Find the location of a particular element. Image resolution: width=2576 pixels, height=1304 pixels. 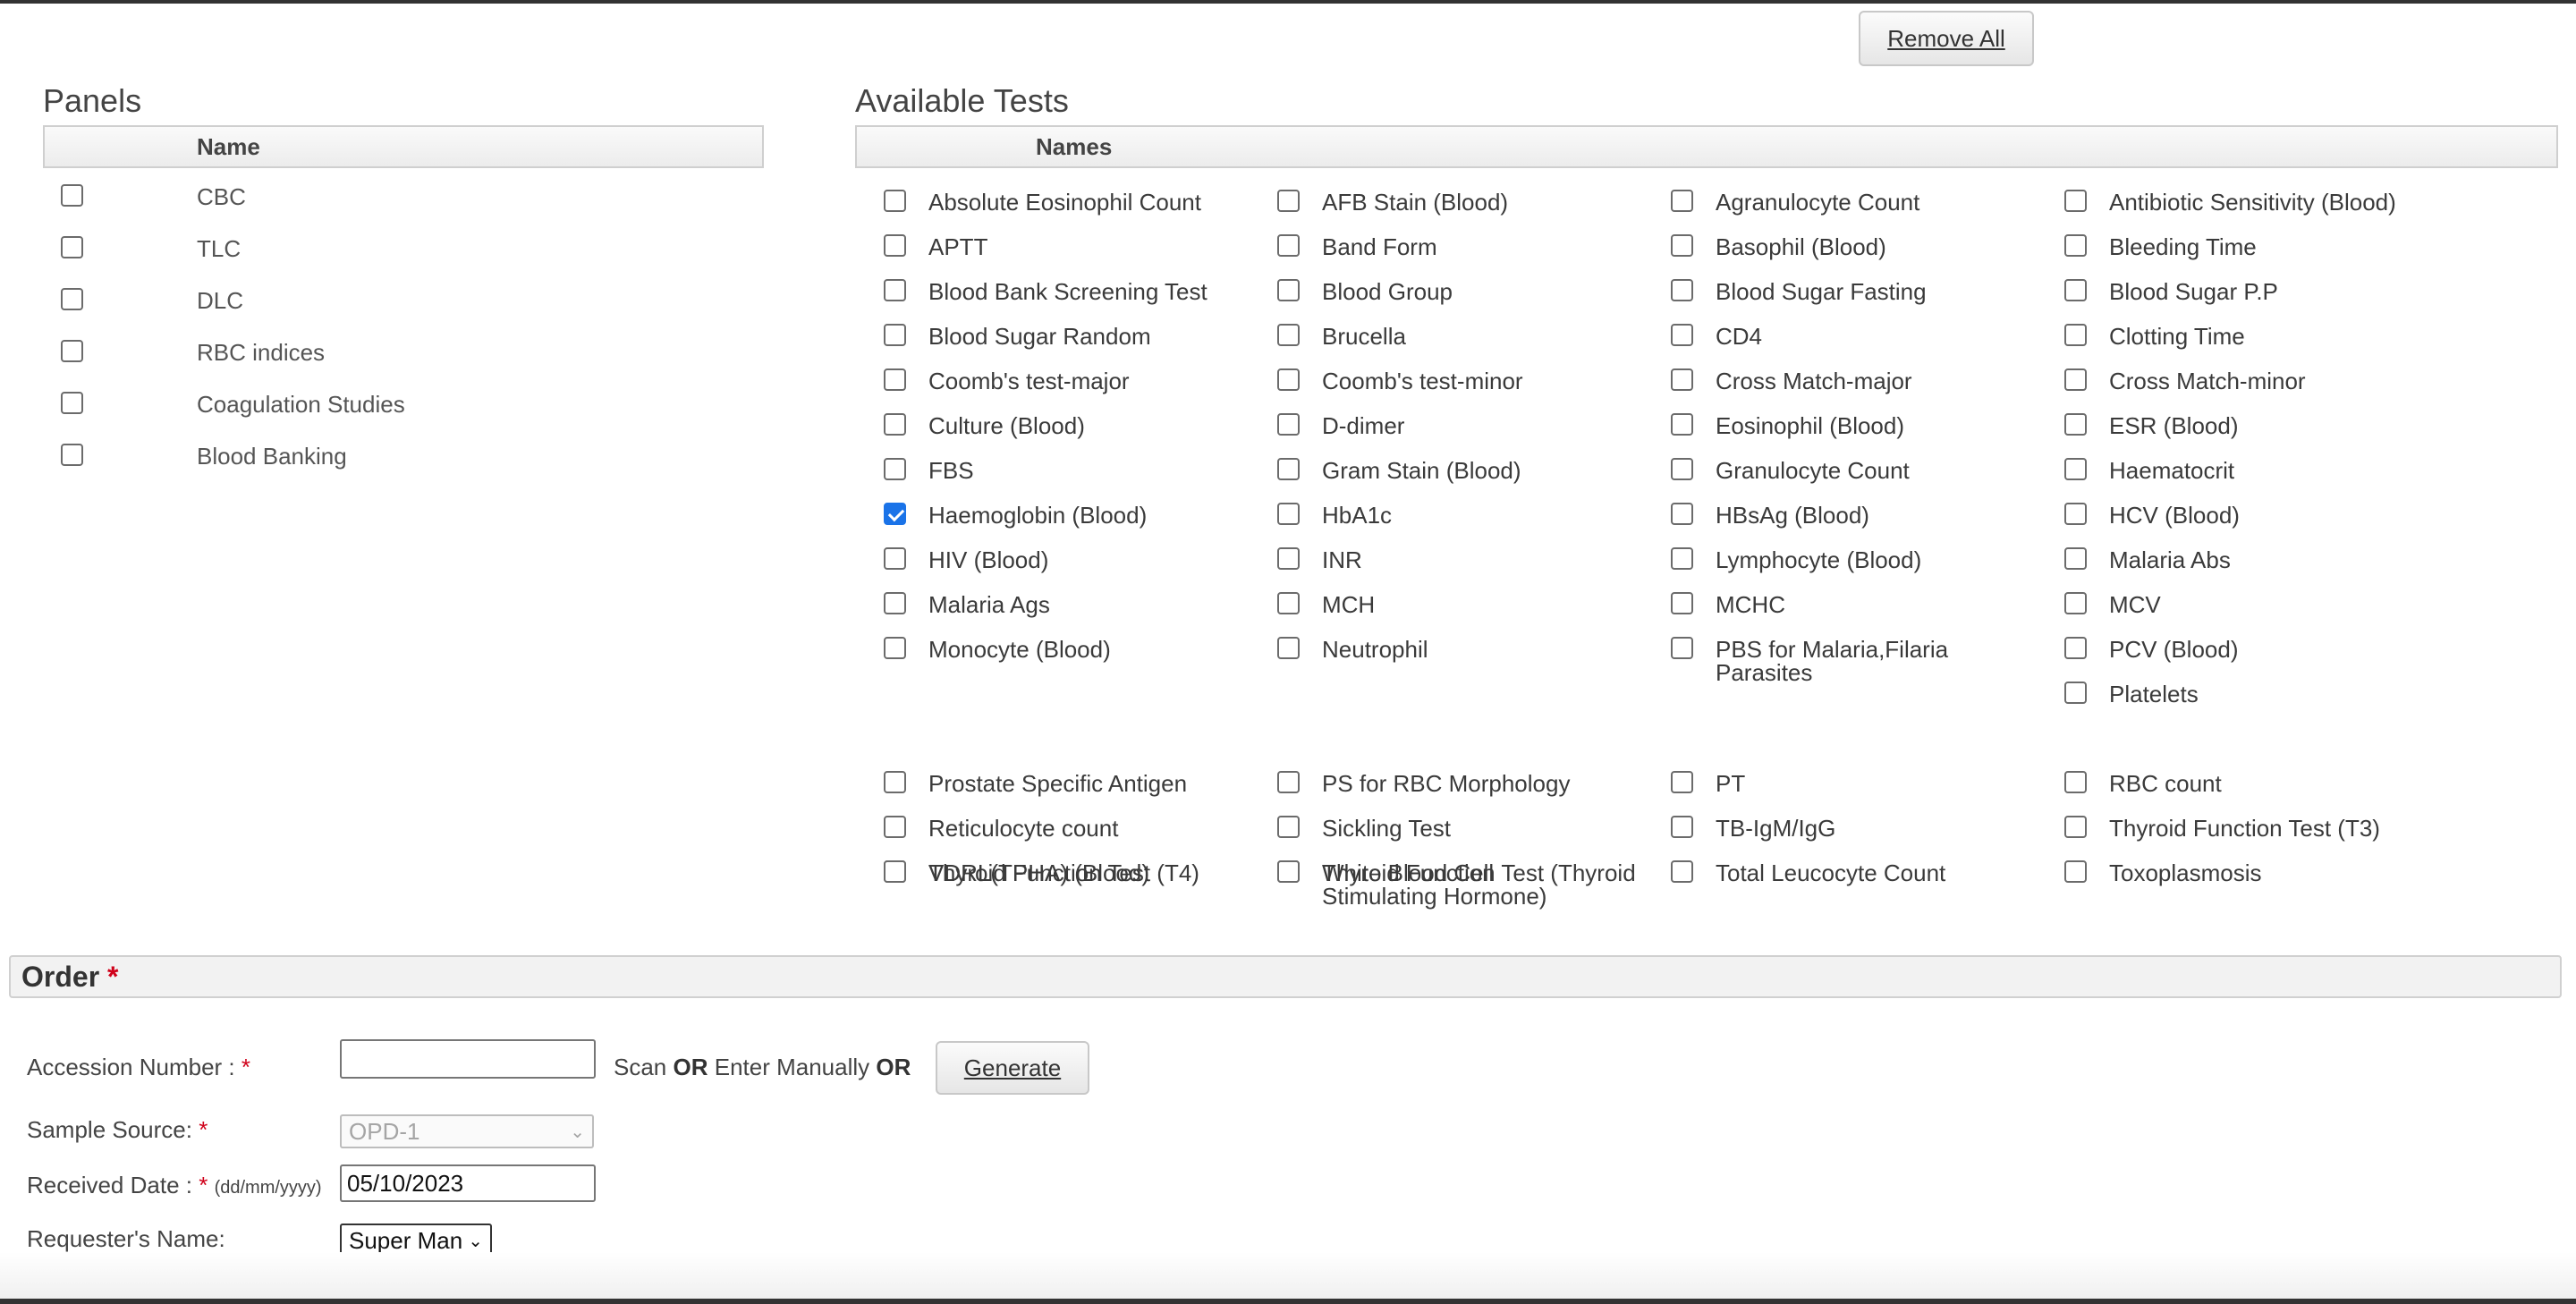

test-label: Gram Stain (Blood) is located at coordinates (1421, 471).